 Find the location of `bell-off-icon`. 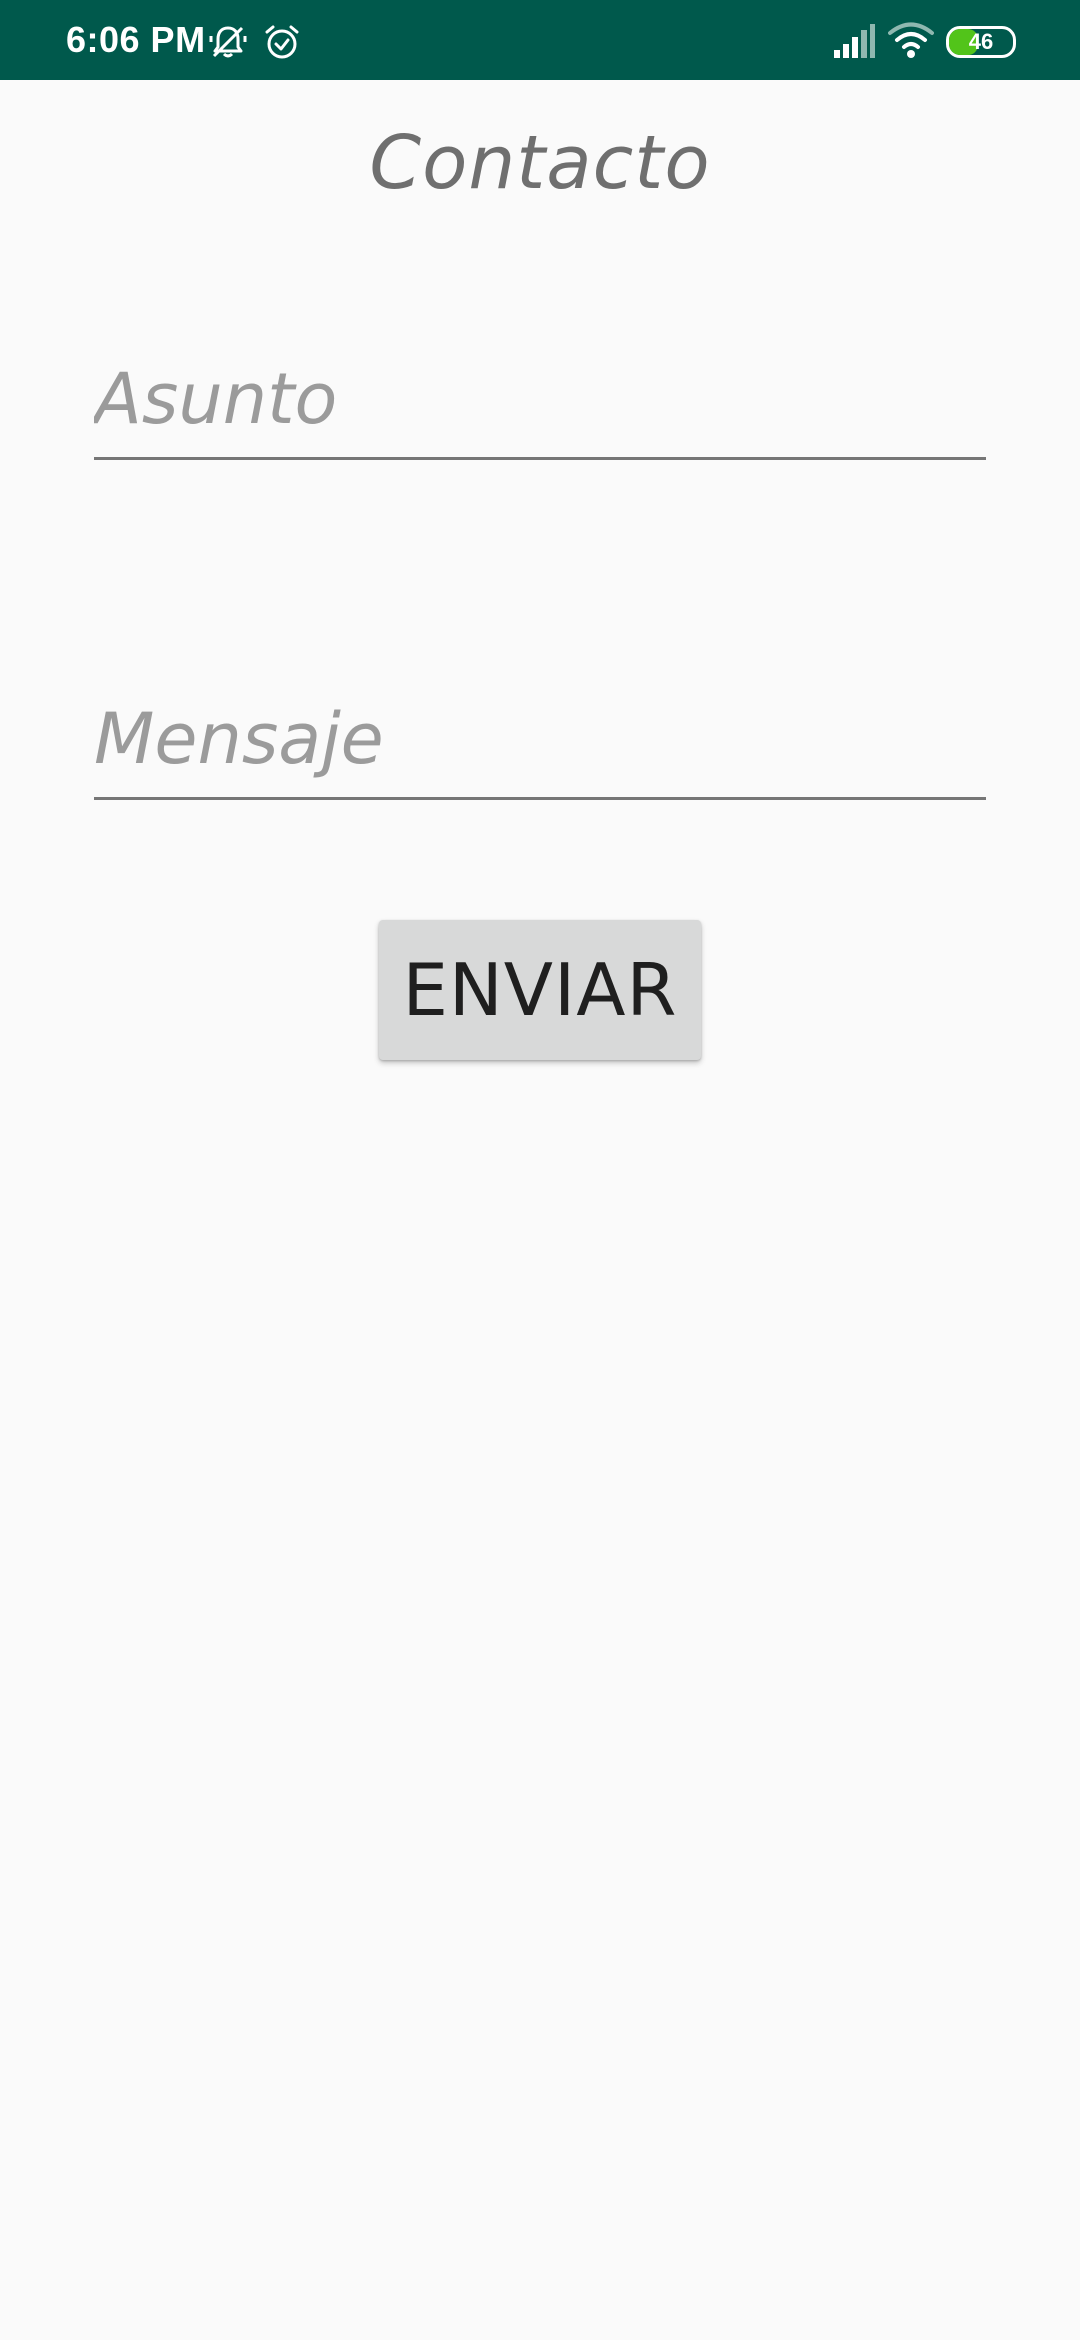

bell-off-icon is located at coordinates (228, 44).